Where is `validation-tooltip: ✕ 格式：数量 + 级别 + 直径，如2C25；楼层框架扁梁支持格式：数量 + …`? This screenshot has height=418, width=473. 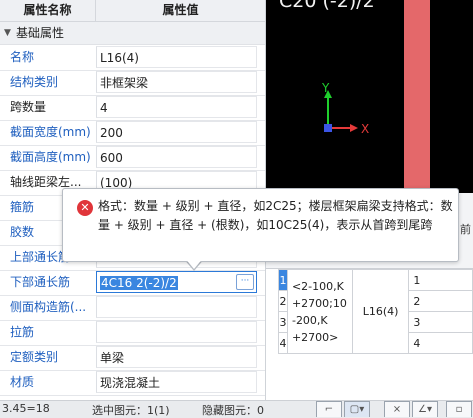
validation-tooltip: ✕ 格式：数量 + 级别 + 直径，如2C25；楼层框架扁梁支持格式：数量 + … is located at coordinates (260, 225).